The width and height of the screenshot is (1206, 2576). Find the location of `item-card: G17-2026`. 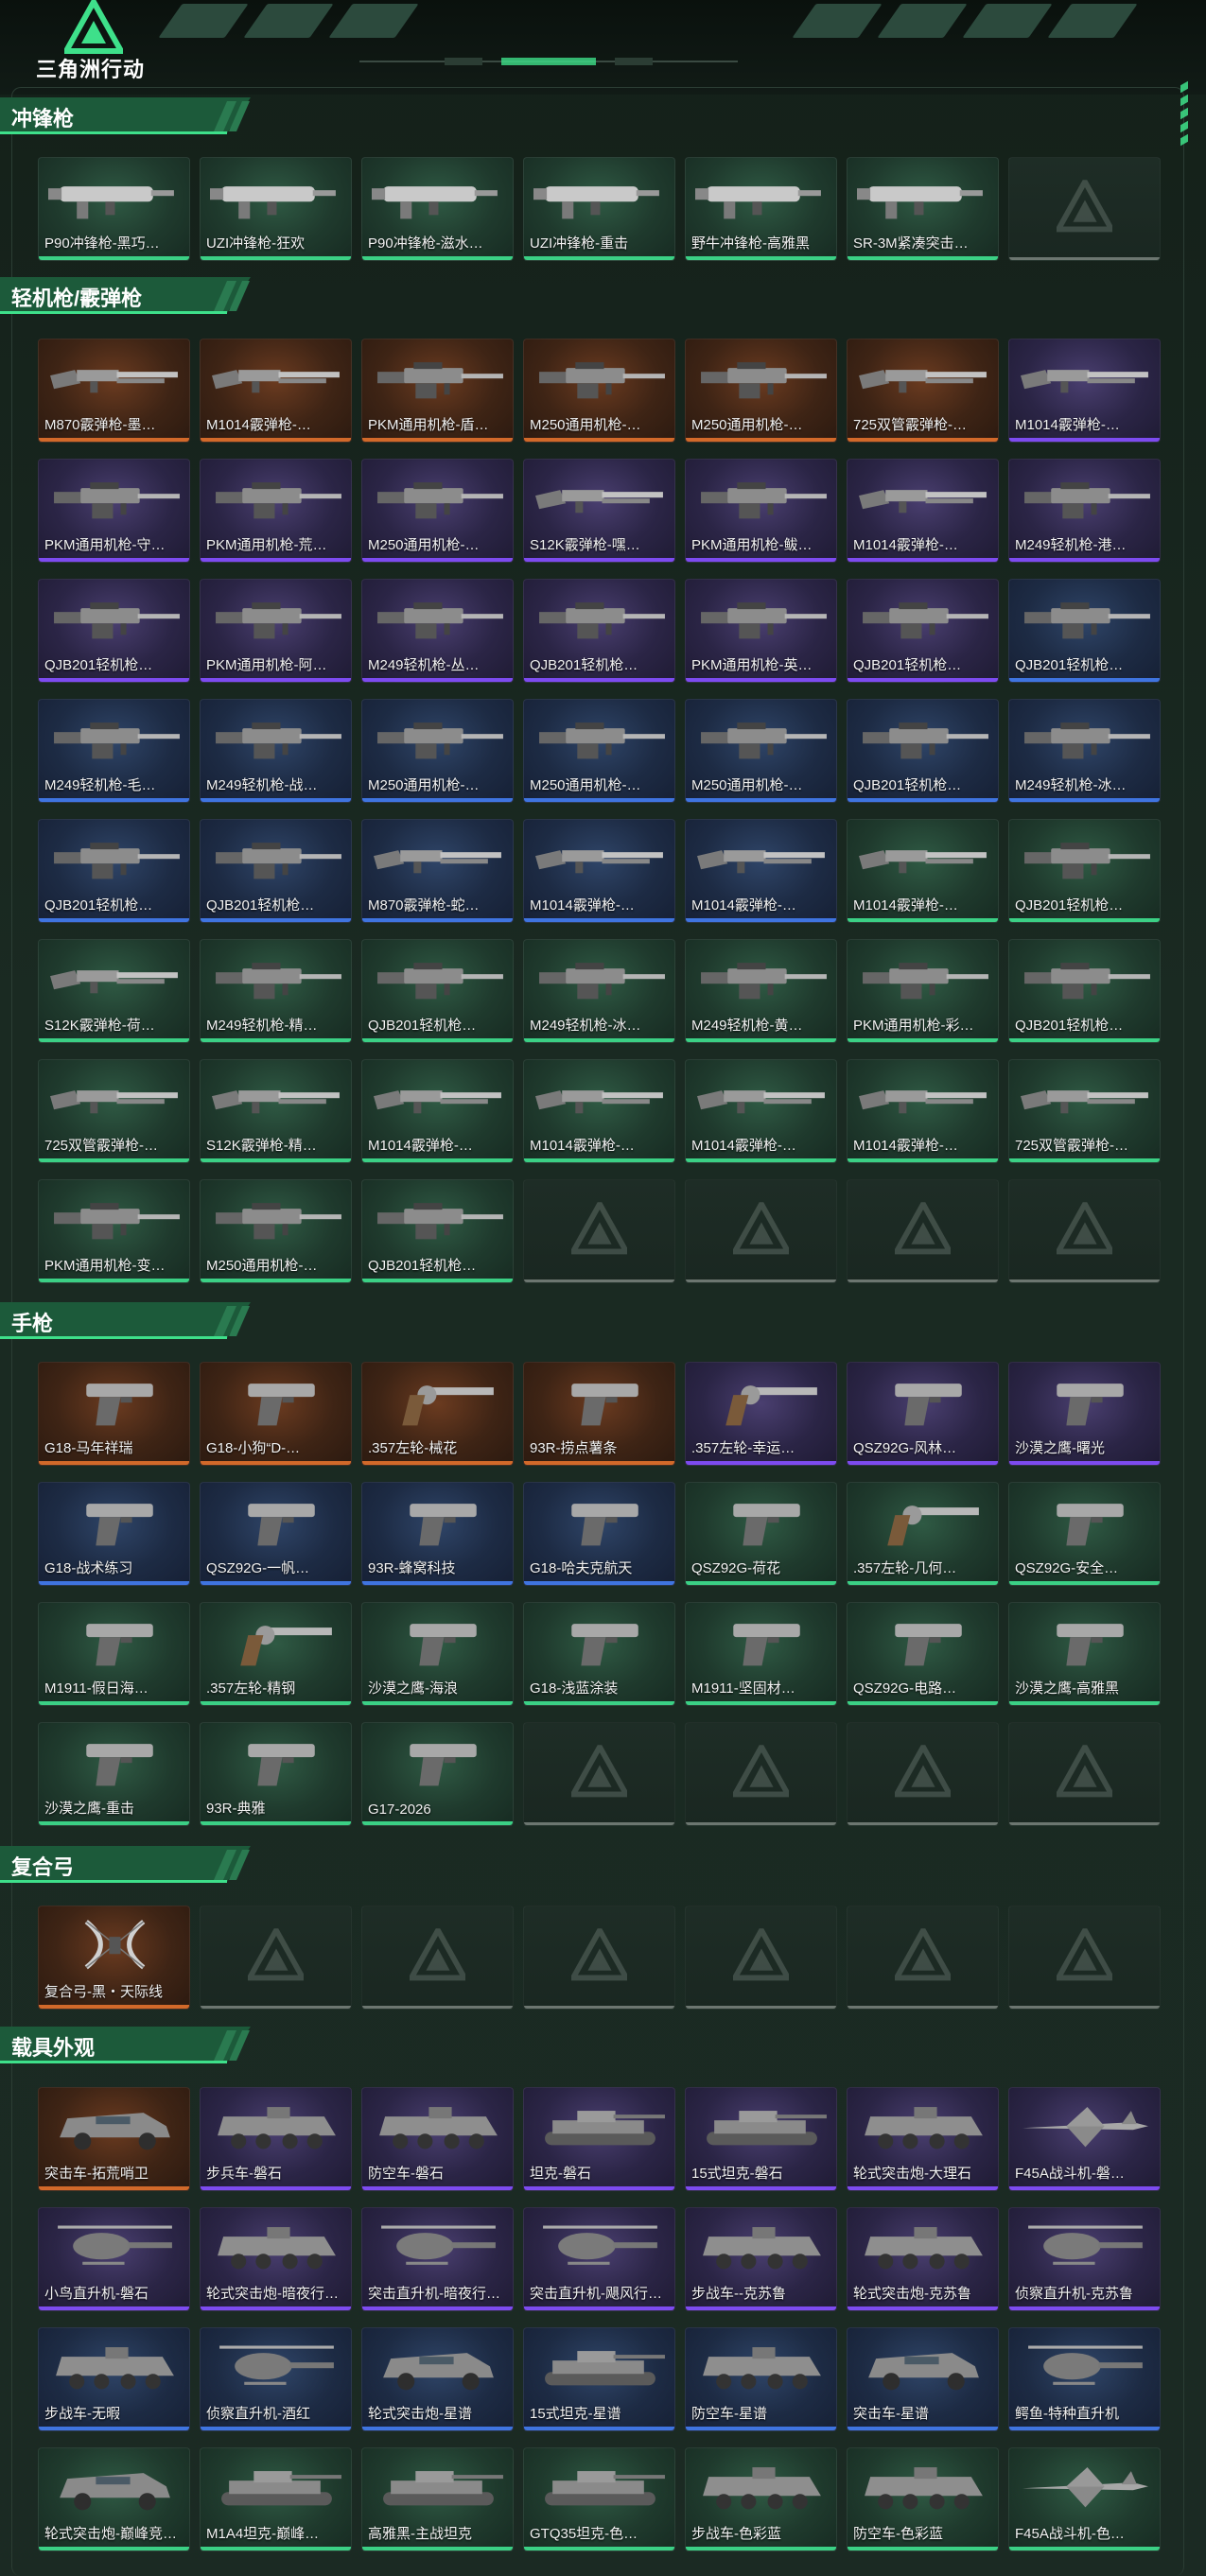

item-card: G17-2026 is located at coordinates (437, 1774).